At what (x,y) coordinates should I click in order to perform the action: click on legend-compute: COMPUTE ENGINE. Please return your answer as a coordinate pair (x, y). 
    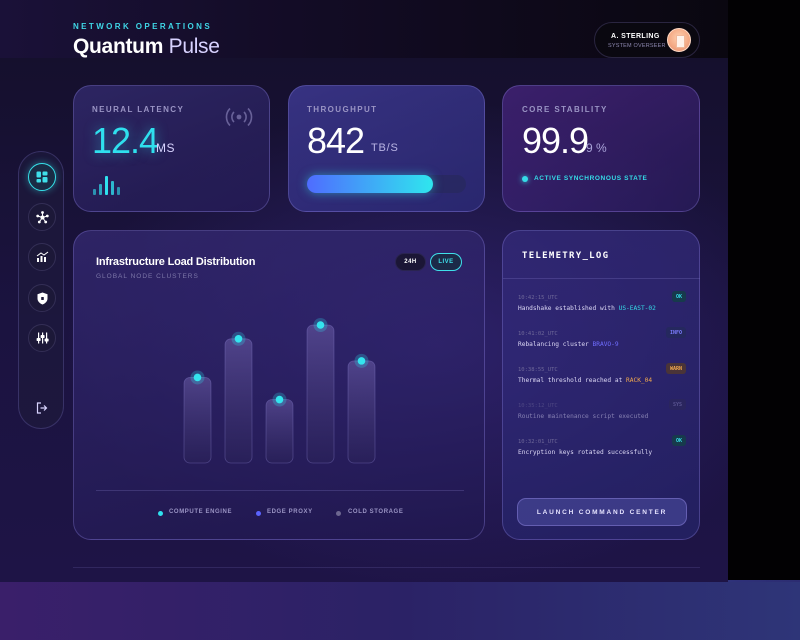
    Looking at the image, I should click on (201, 512).